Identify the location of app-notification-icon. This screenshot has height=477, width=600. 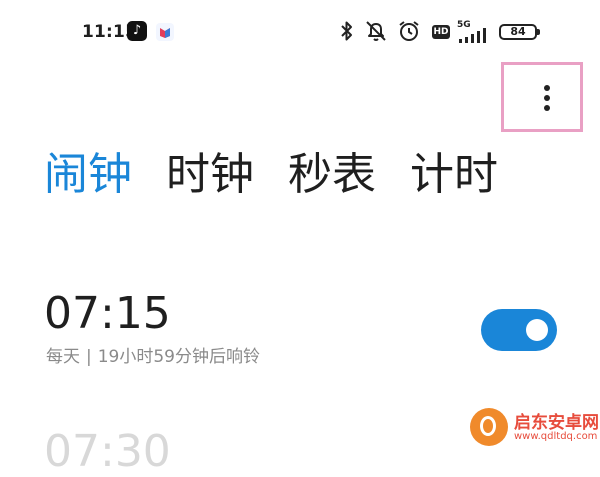
(165, 32).